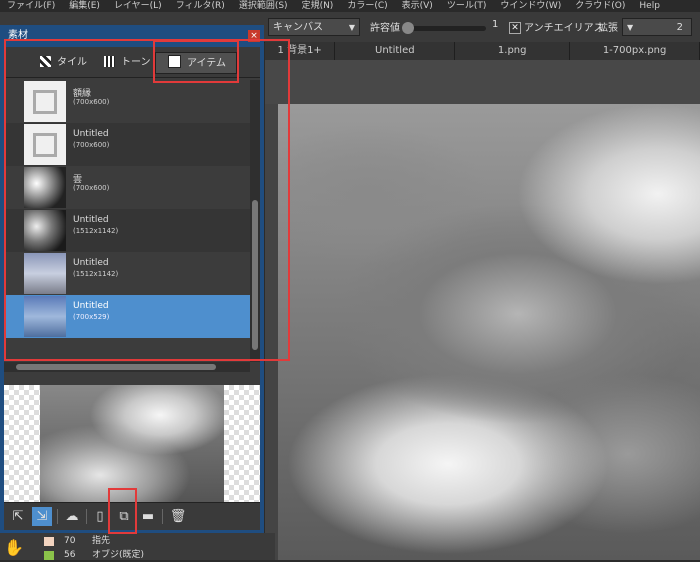  What do you see at coordinates (159, 555) in the screenshot?
I see `layer-row: 56 オブジ(既定)` at bounding box center [159, 555].